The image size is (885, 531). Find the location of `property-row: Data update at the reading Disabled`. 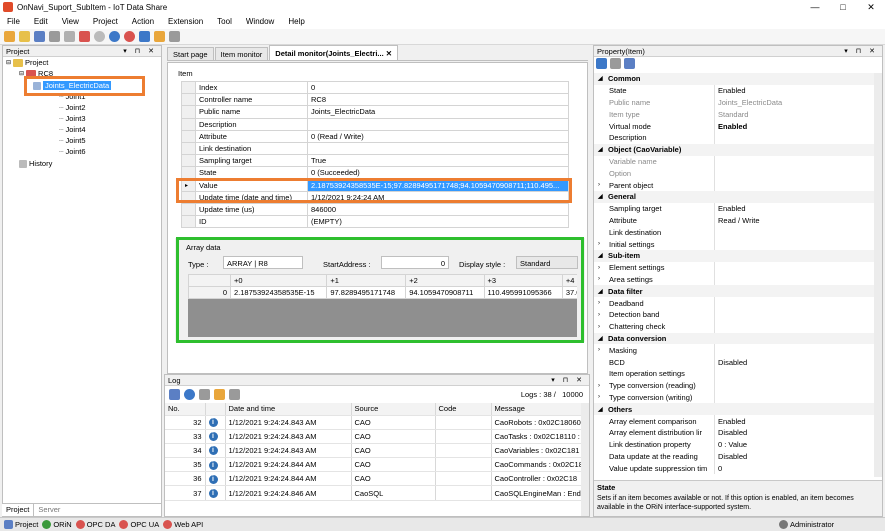

property-row: Data update at the reading Disabled is located at coordinates (734, 456).